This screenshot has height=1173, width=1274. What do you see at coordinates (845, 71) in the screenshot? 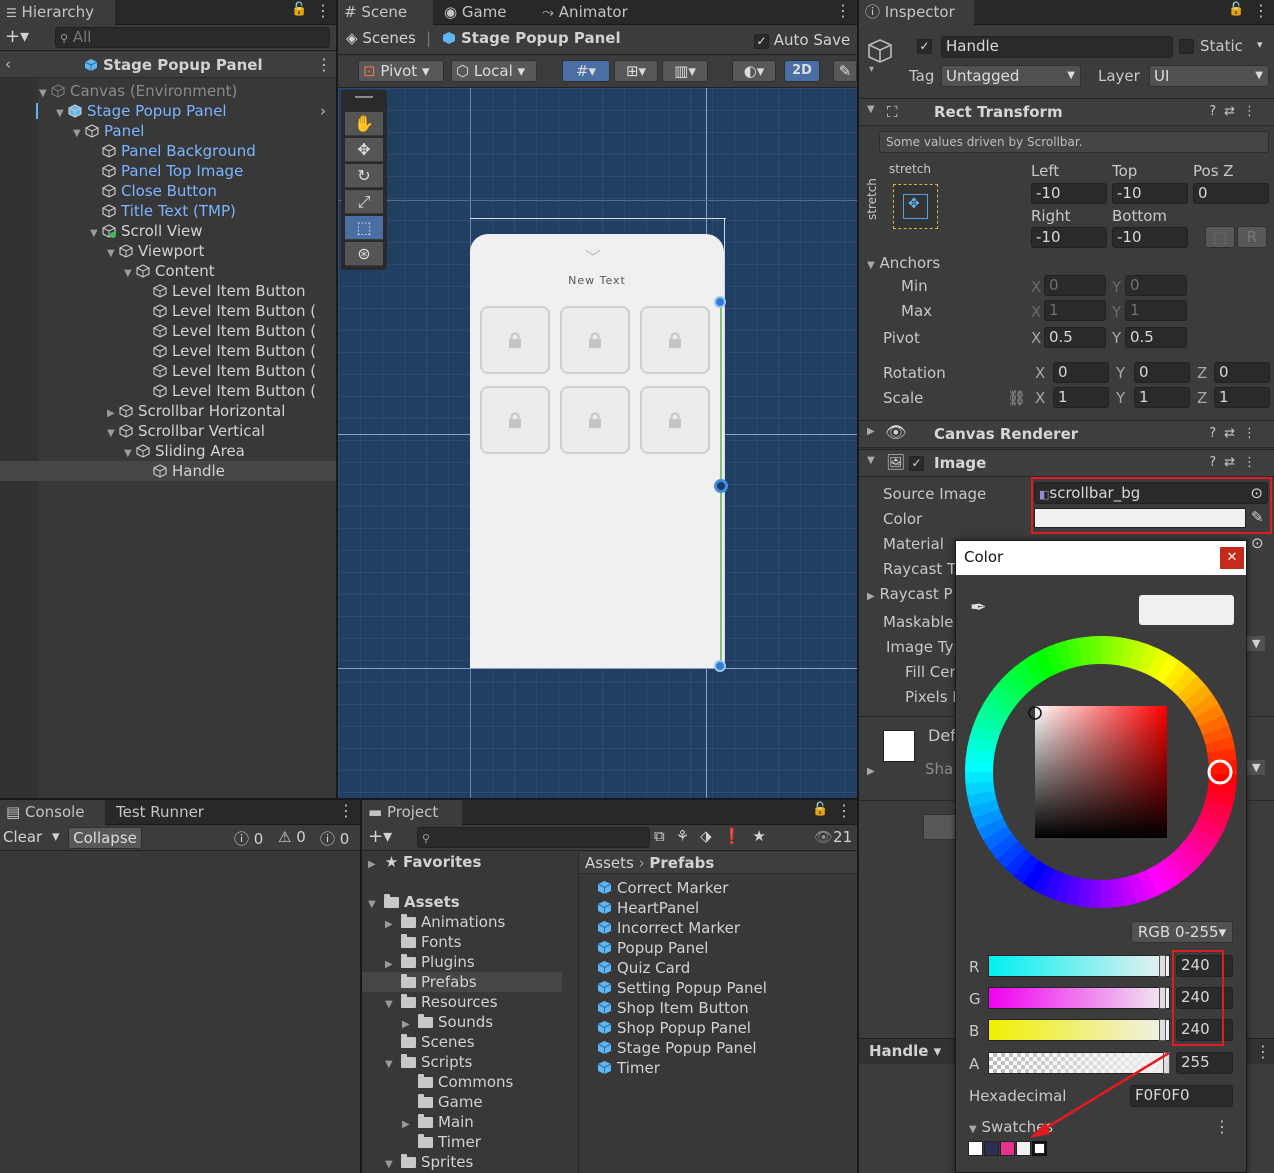
I see `lighting-button: ✎` at bounding box center [845, 71].